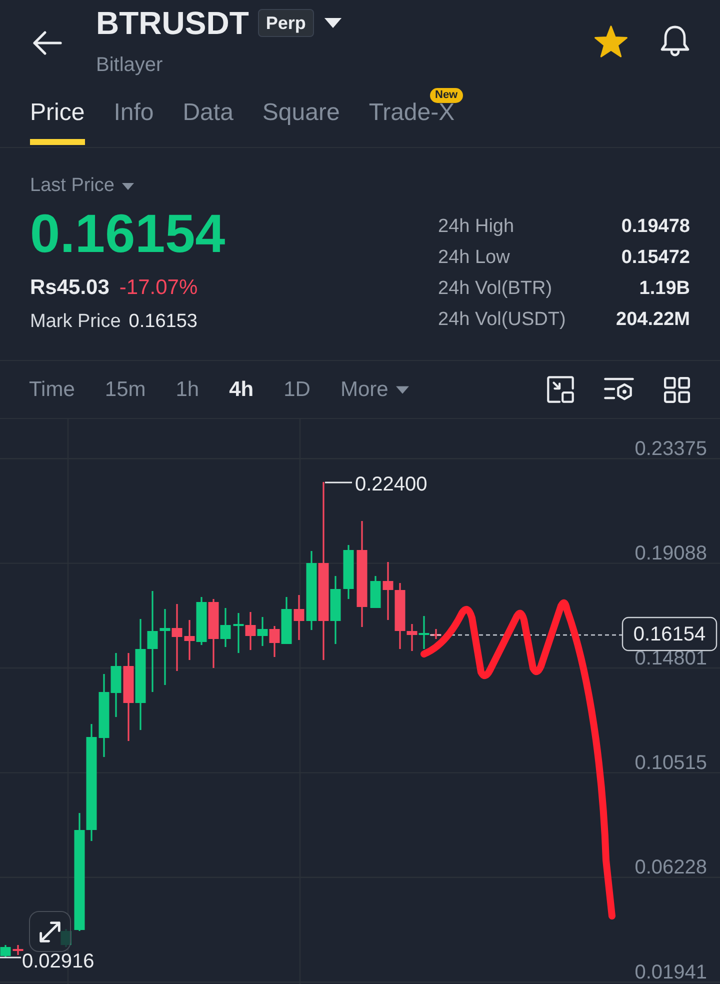  What do you see at coordinates (188, 390) in the screenshot?
I see `interval-tab: 1h` at bounding box center [188, 390].